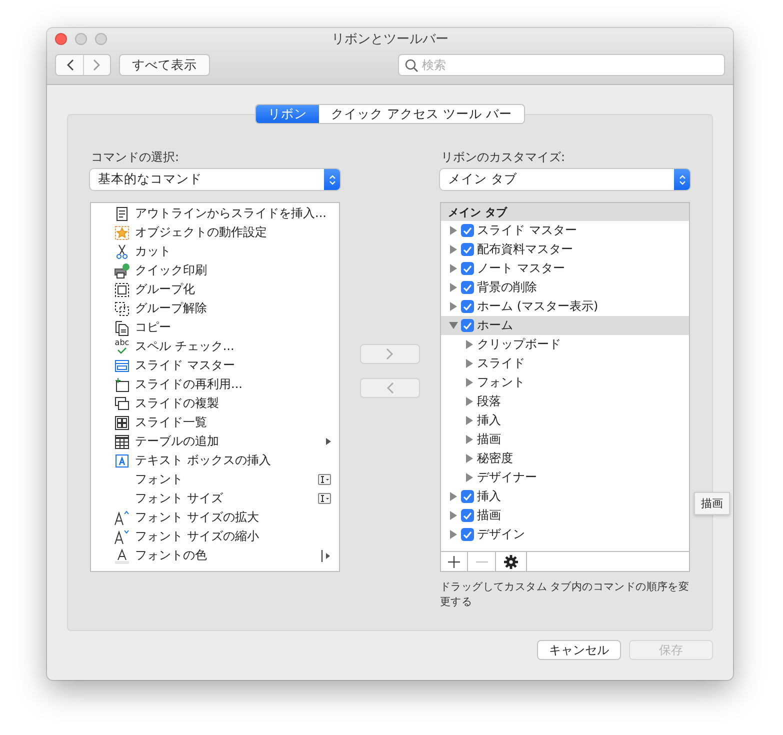 The height and width of the screenshot is (735, 783). Describe the element at coordinates (122, 308) in the screenshot. I see `ungroup-icon` at that location.